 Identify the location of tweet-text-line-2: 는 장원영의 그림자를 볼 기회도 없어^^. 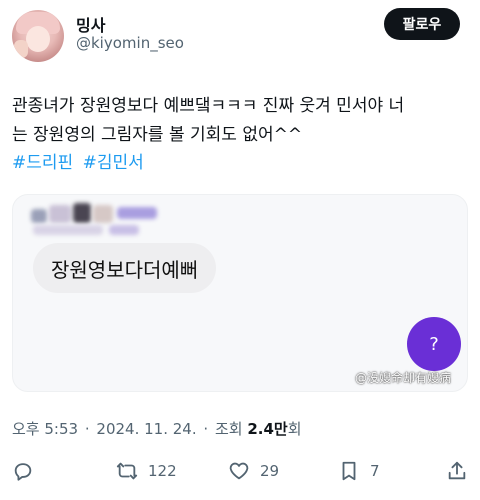
(157, 135).